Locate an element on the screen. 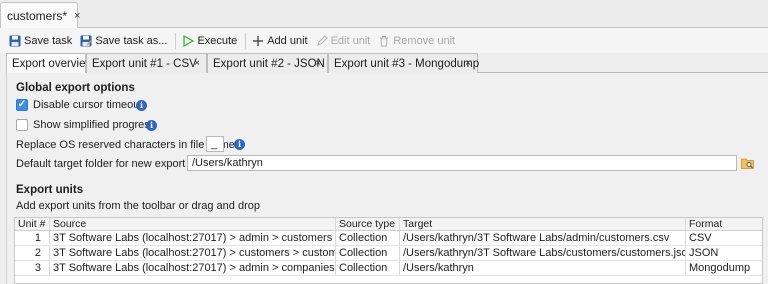 Image resolution: width=768 pixels, height=284 pixels. cell-format: CSV is located at coordinates (700, 238).